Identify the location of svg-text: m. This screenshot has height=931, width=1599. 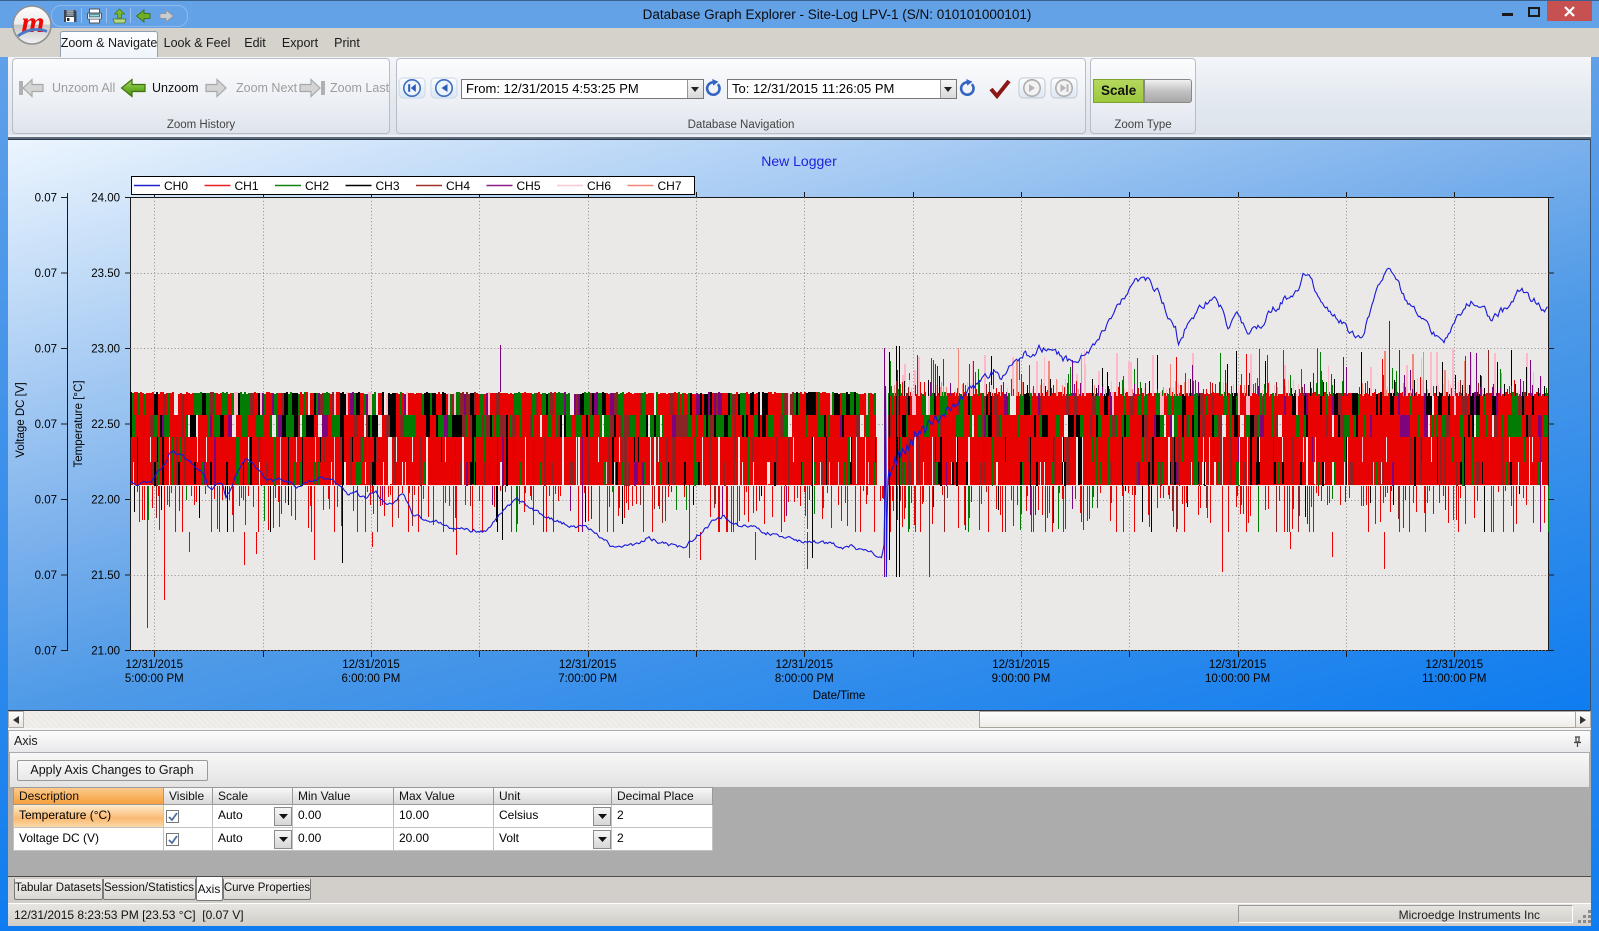
(32, 22).